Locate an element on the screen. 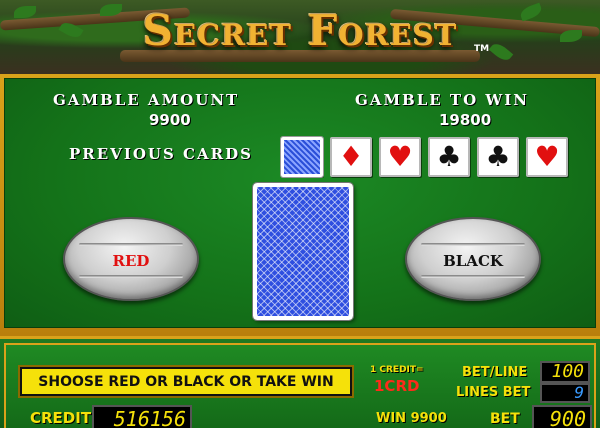 The height and width of the screenshot is (428, 600). diamond-icon: ♦ is located at coordinates (351, 156).